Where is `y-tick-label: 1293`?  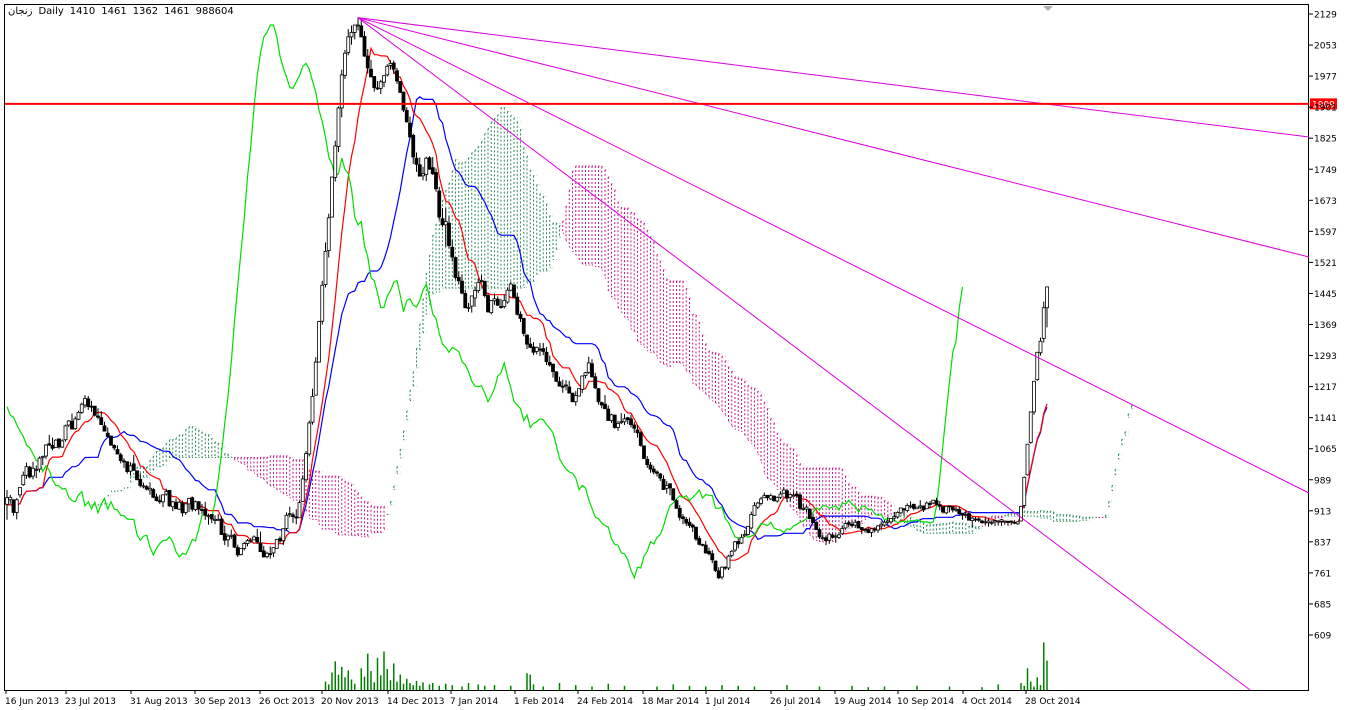 y-tick-label: 1293 is located at coordinates (1325, 357).